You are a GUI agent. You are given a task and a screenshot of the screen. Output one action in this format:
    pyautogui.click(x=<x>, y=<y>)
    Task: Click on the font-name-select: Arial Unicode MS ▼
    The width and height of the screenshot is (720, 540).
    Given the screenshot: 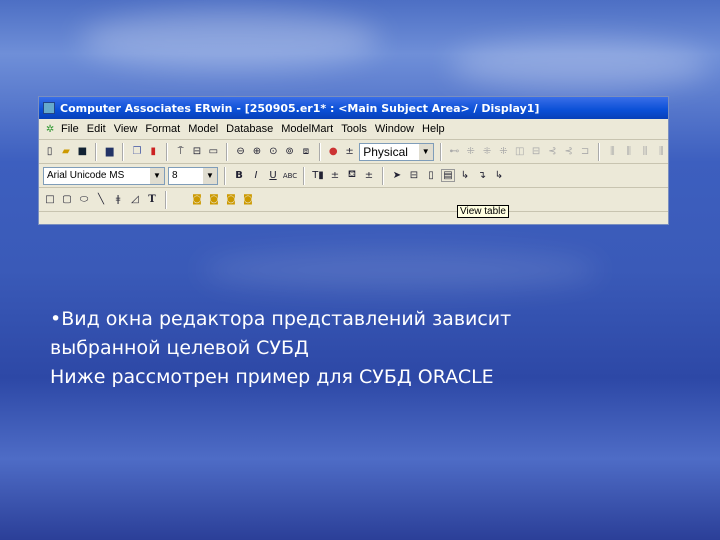 What is the action you would take?
    pyautogui.click(x=104, y=175)
    